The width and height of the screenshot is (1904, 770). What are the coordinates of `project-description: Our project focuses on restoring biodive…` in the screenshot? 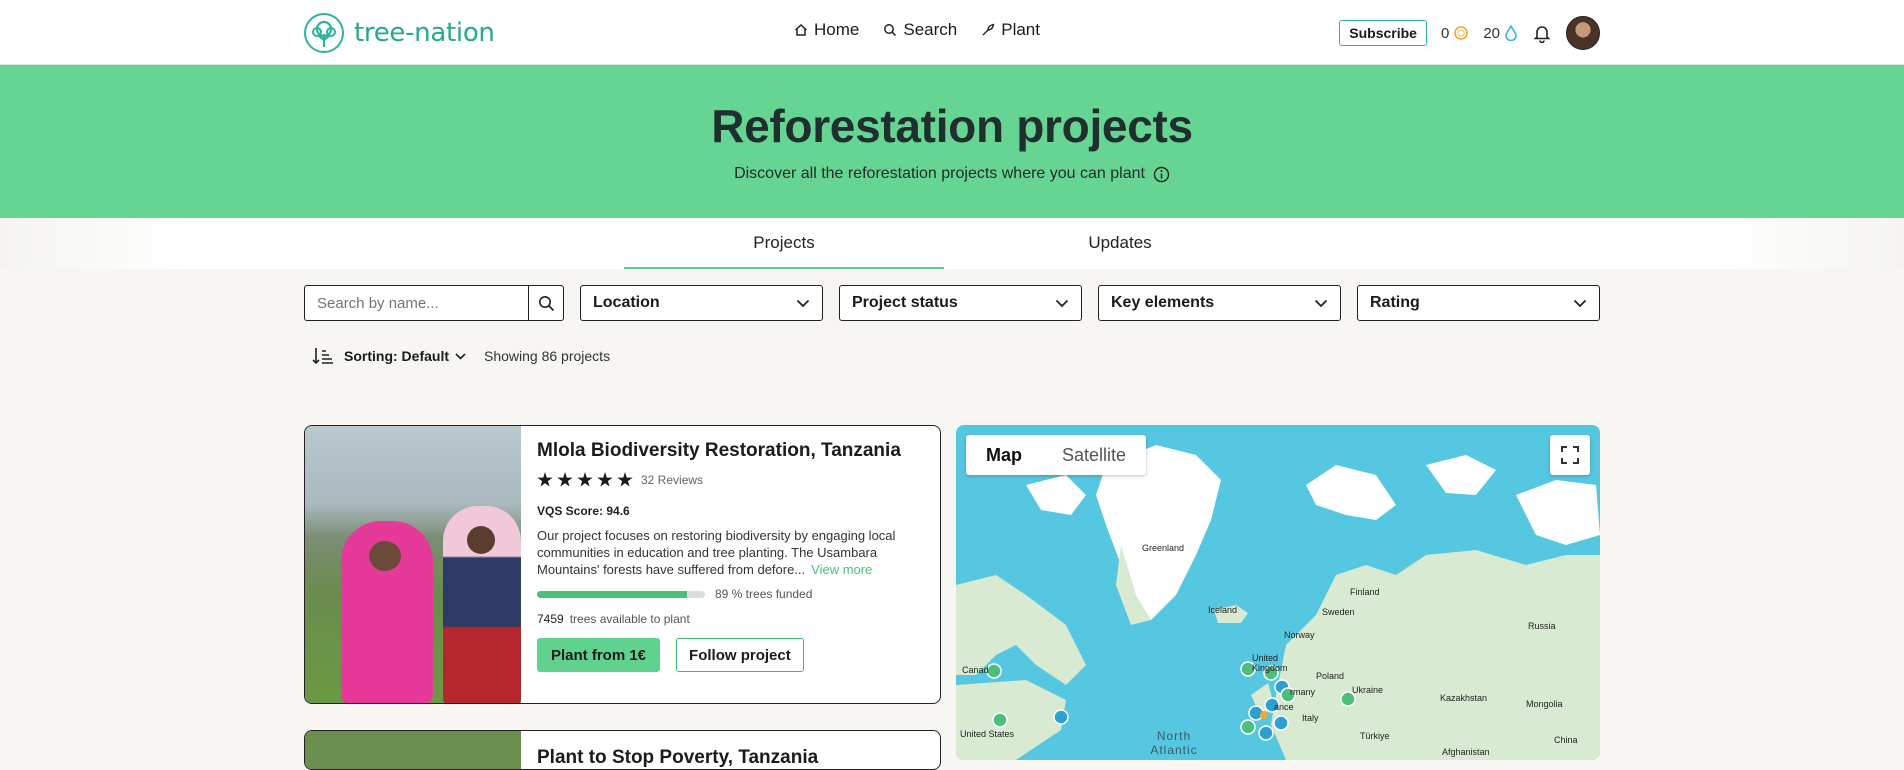 It's located at (732, 552).